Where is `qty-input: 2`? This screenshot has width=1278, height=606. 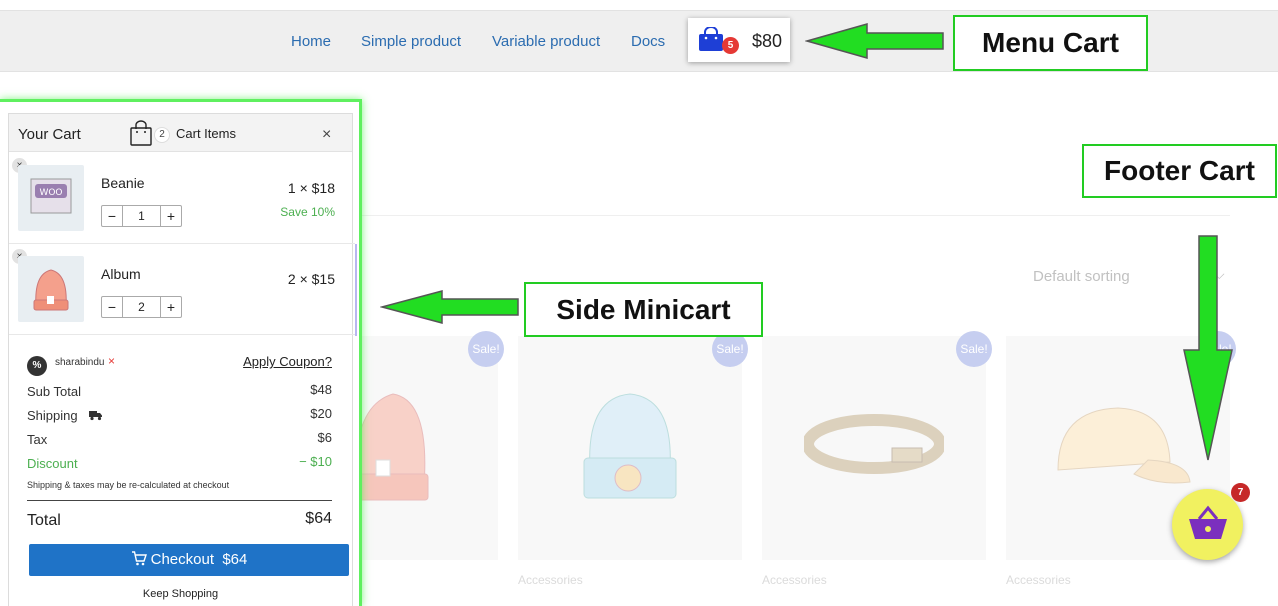 qty-input: 2 is located at coordinates (141, 307).